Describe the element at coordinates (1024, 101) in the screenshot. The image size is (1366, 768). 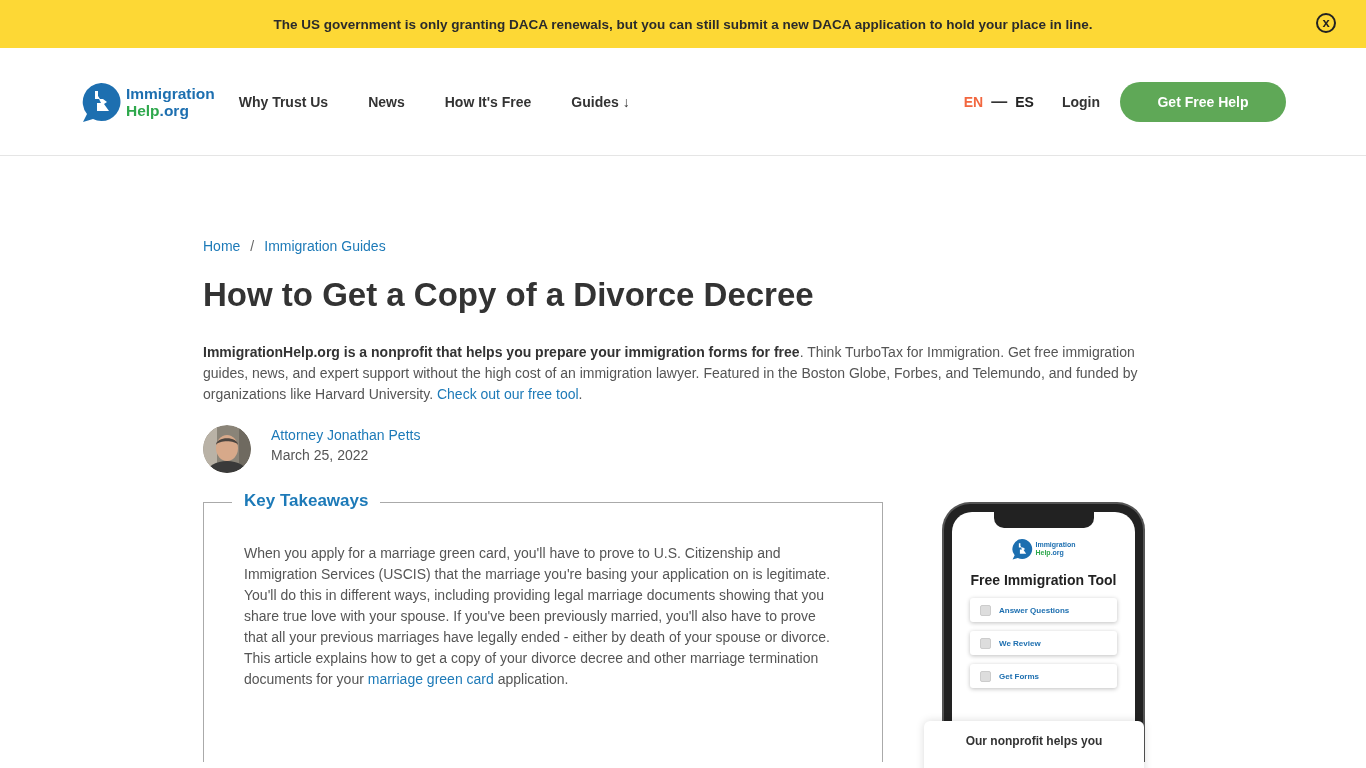
I see `language-link: ES` at that location.